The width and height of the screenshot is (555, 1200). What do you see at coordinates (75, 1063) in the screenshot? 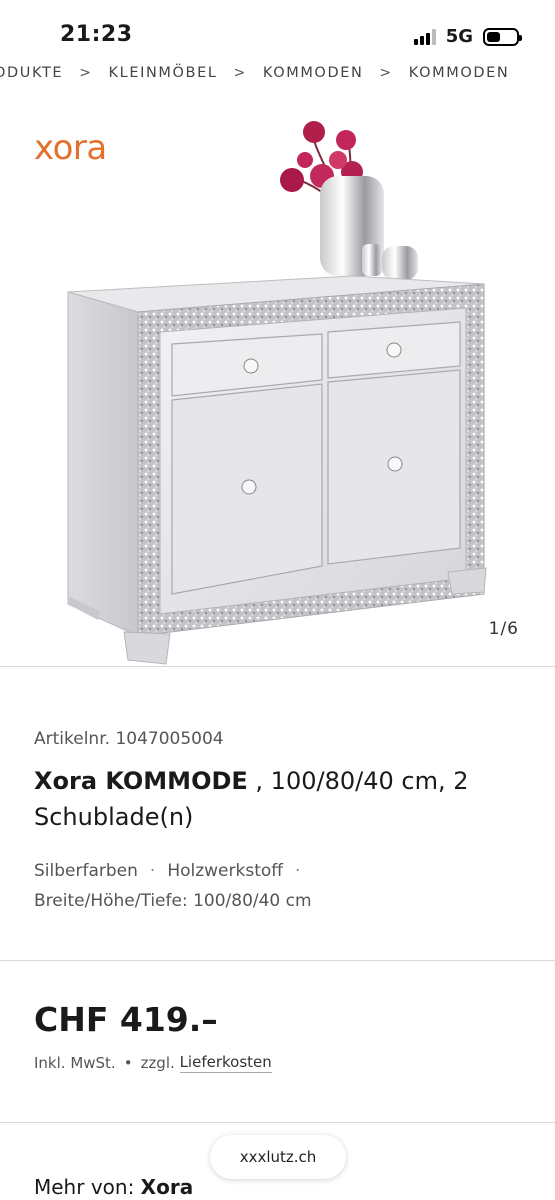
I see `vat-note: Inkl. MwSt.` at bounding box center [75, 1063].